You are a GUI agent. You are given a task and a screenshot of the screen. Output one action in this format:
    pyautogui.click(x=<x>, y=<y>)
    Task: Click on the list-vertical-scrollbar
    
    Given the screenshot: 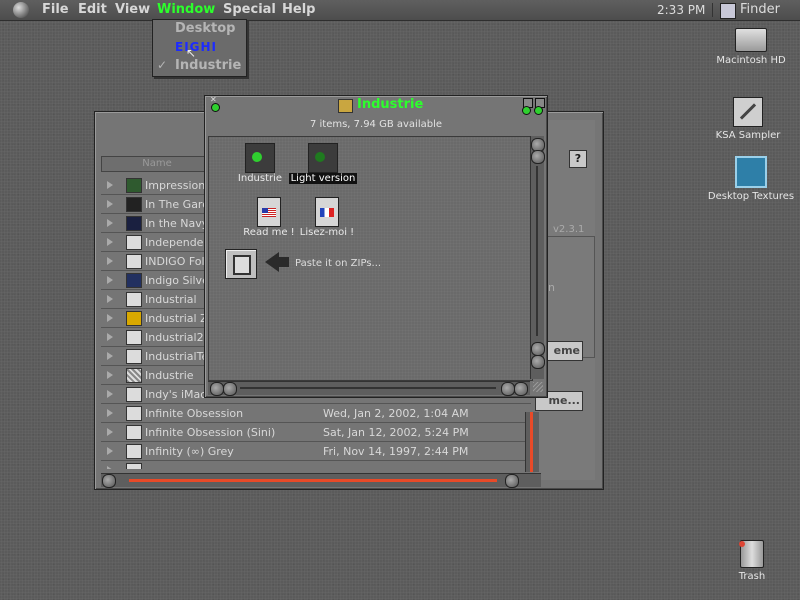 What is the action you would take?
    pyautogui.click(x=532, y=442)
    